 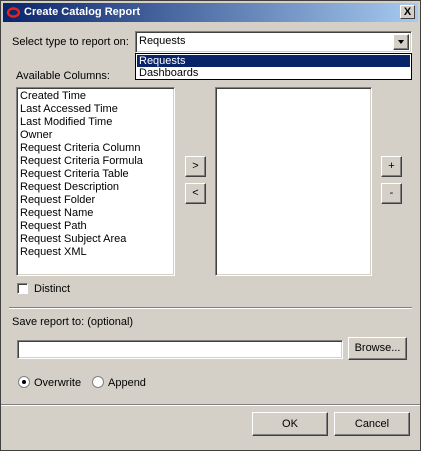 What do you see at coordinates (69, 109) in the screenshot?
I see `list-item: Last Accessed Time` at bounding box center [69, 109].